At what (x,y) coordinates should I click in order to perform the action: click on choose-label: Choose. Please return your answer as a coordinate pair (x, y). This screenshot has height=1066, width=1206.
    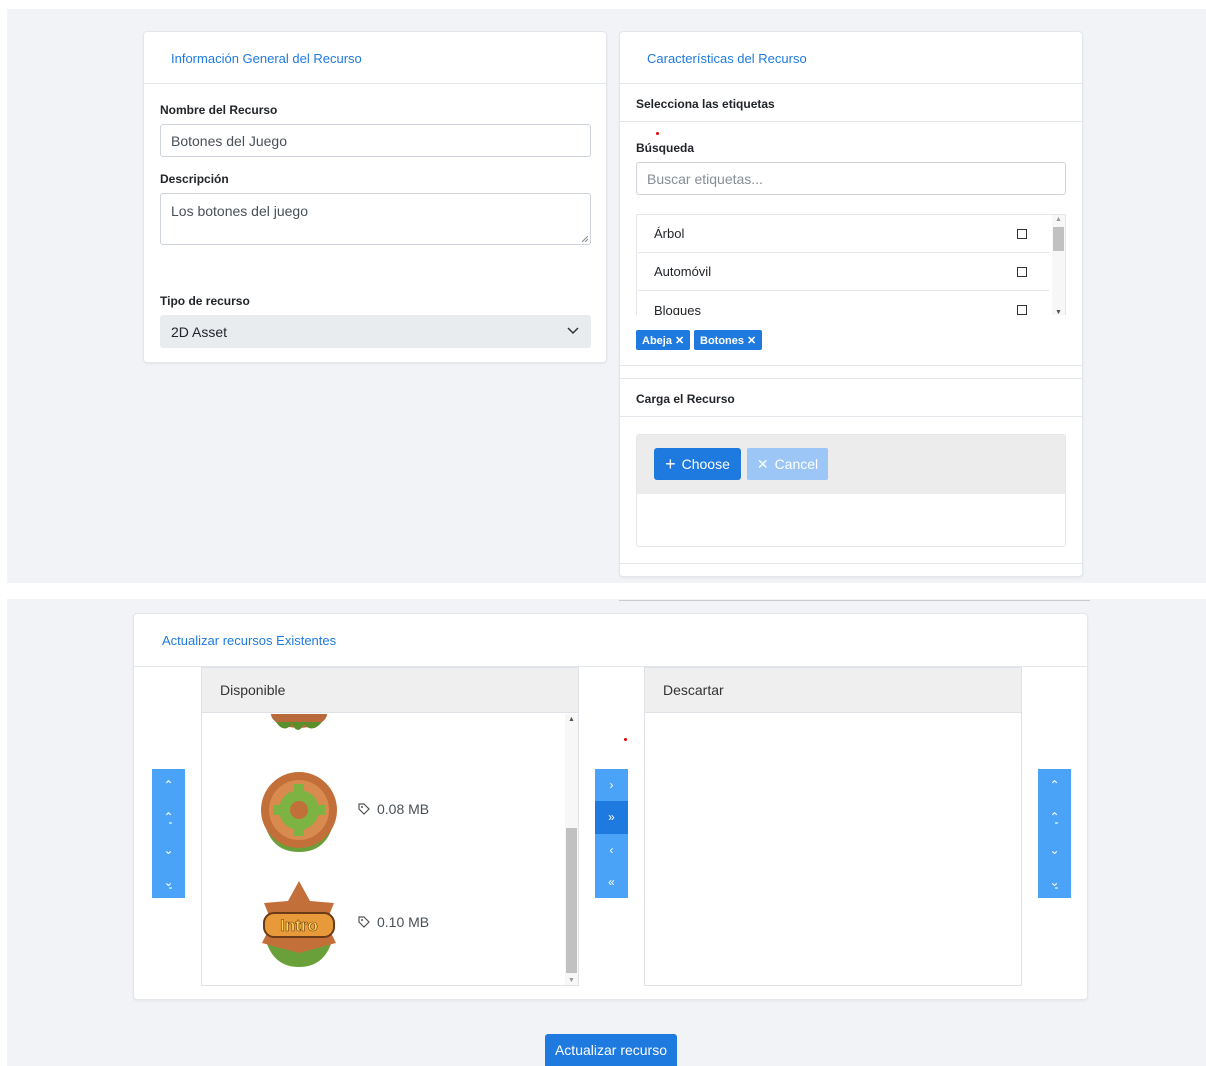
    Looking at the image, I should click on (705, 464).